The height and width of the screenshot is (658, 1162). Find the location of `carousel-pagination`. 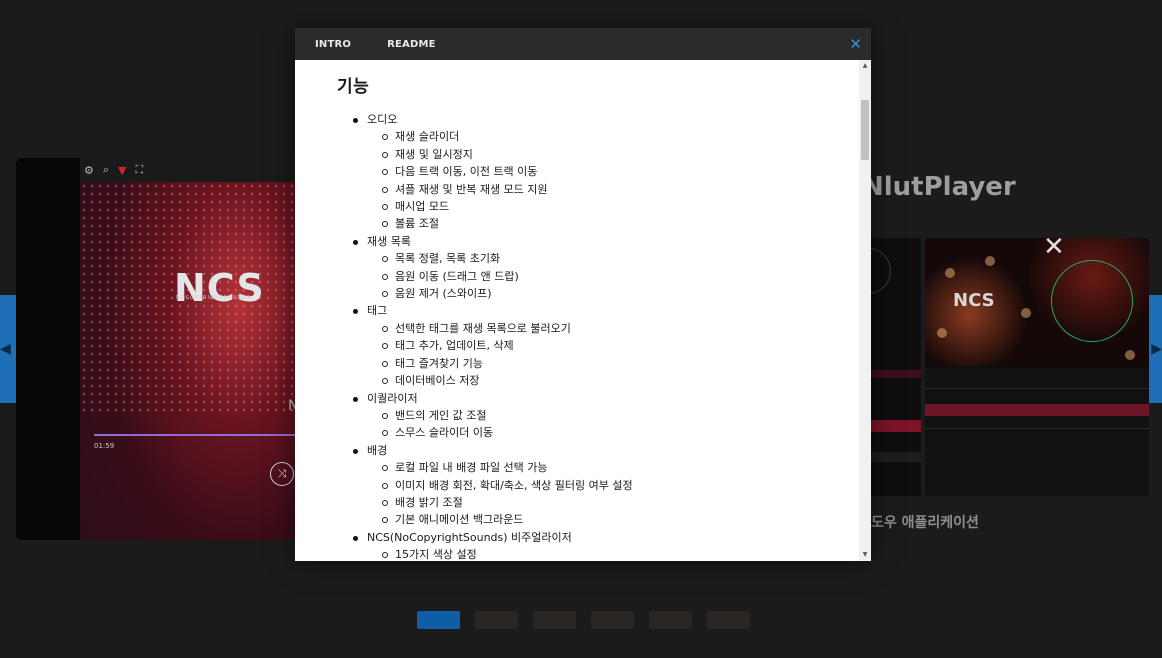

carousel-pagination is located at coordinates (583, 620).